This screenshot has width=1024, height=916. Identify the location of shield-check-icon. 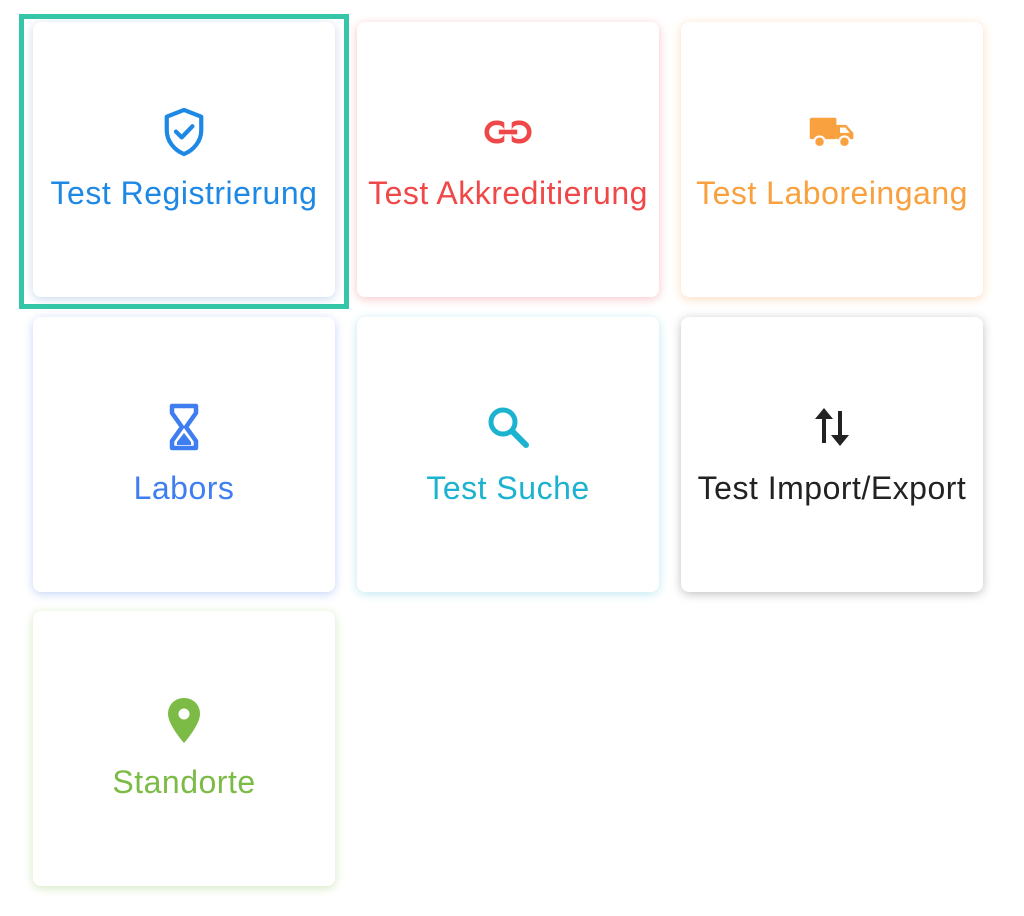
(184, 131).